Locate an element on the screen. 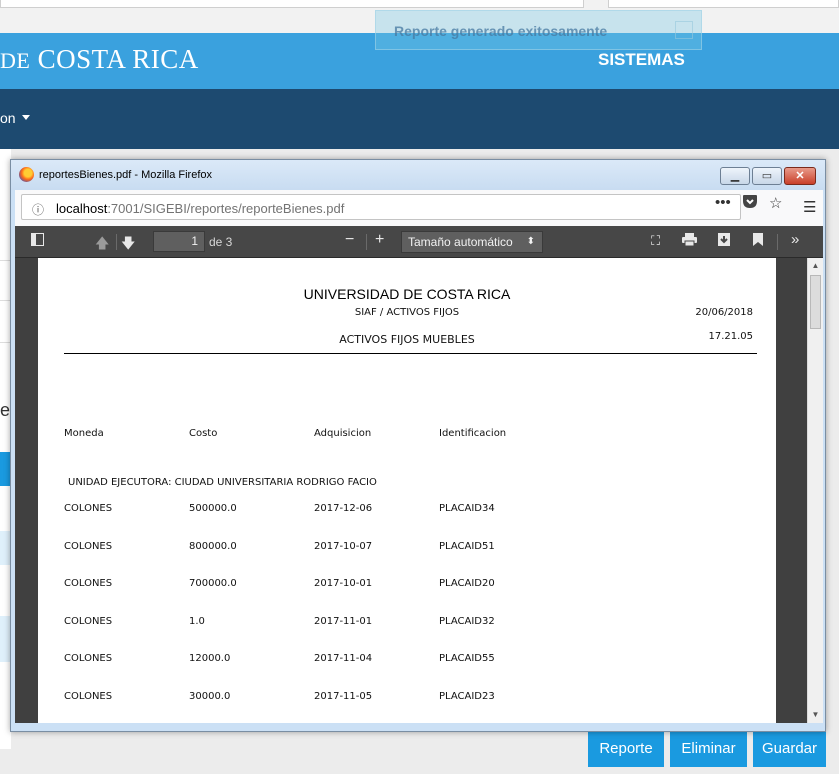 This screenshot has width=839, height=774. caret-down-icon is located at coordinates (26, 117).